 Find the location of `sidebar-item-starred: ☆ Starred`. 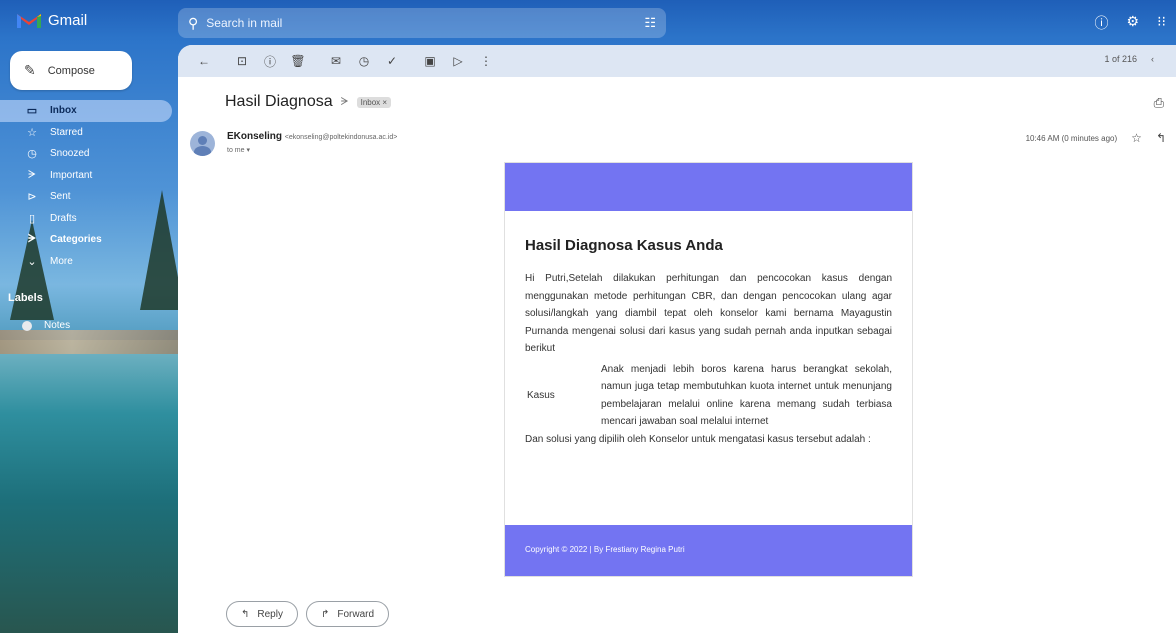

sidebar-item-starred: ☆ Starred is located at coordinates (86, 133).